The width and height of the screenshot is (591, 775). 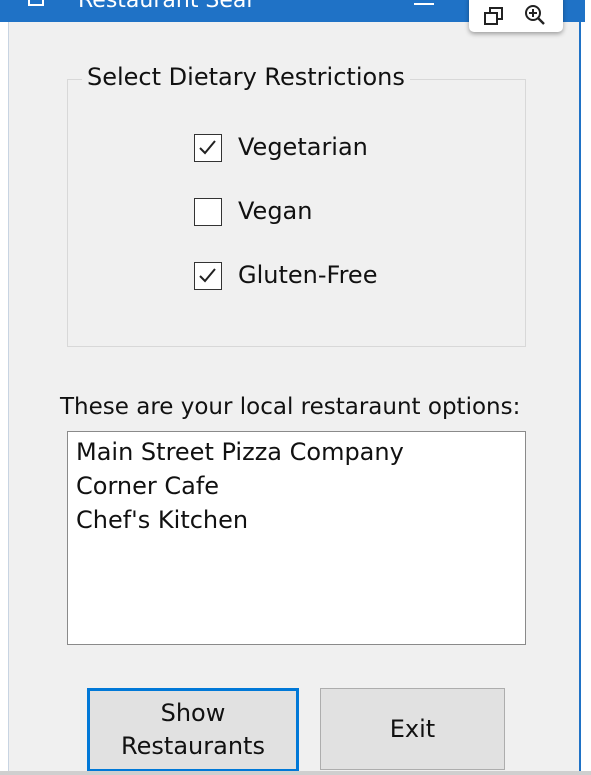 I want to click on vegetarian-checkbox, so click(x=208, y=148).